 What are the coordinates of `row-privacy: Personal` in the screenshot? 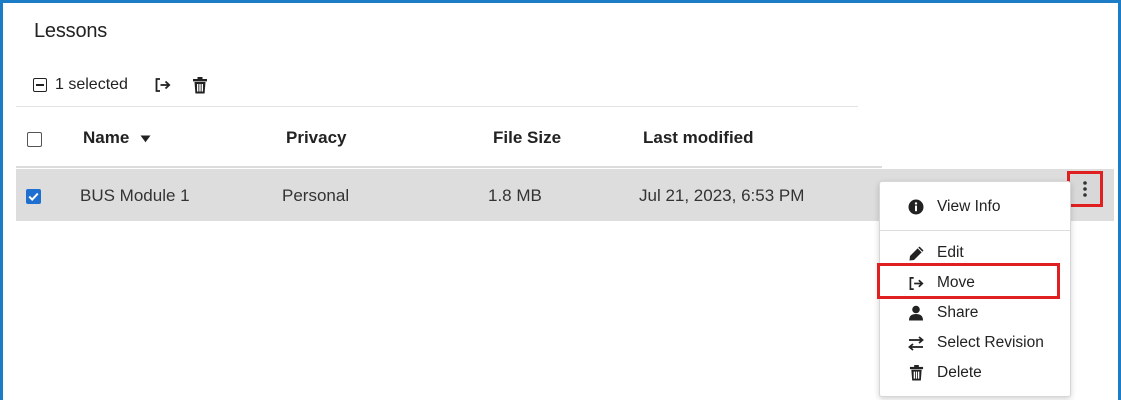 It's located at (316, 195).